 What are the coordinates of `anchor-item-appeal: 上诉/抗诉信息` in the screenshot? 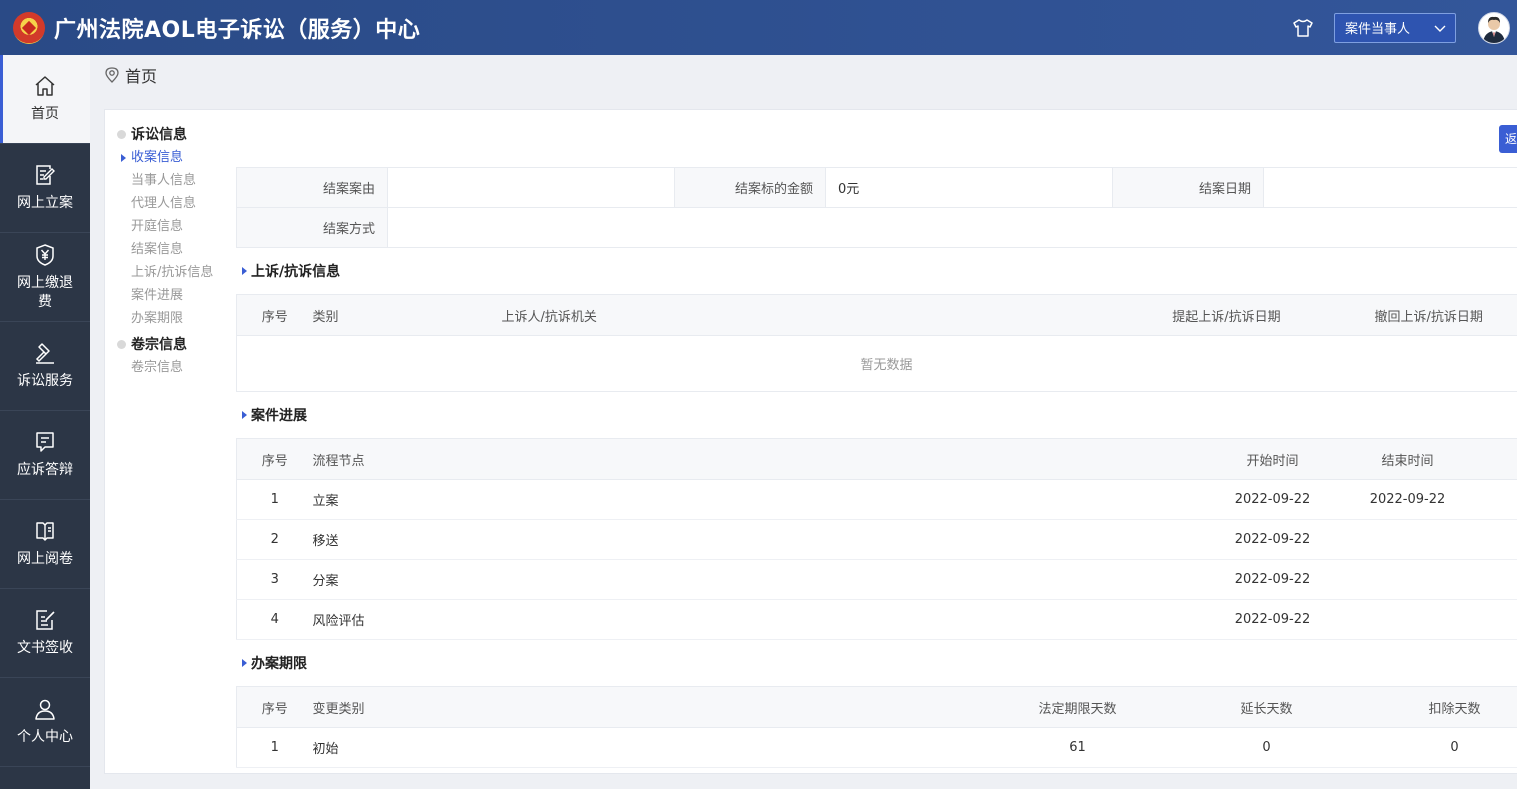 It's located at (174, 272).